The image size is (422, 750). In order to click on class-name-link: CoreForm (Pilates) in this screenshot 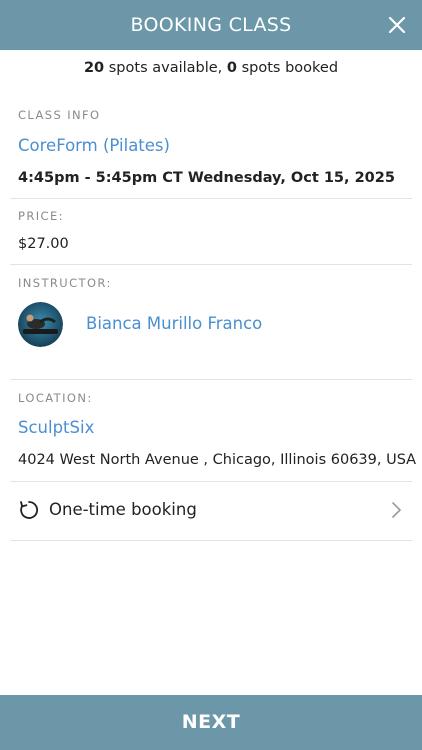, I will do `click(94, 145)`.